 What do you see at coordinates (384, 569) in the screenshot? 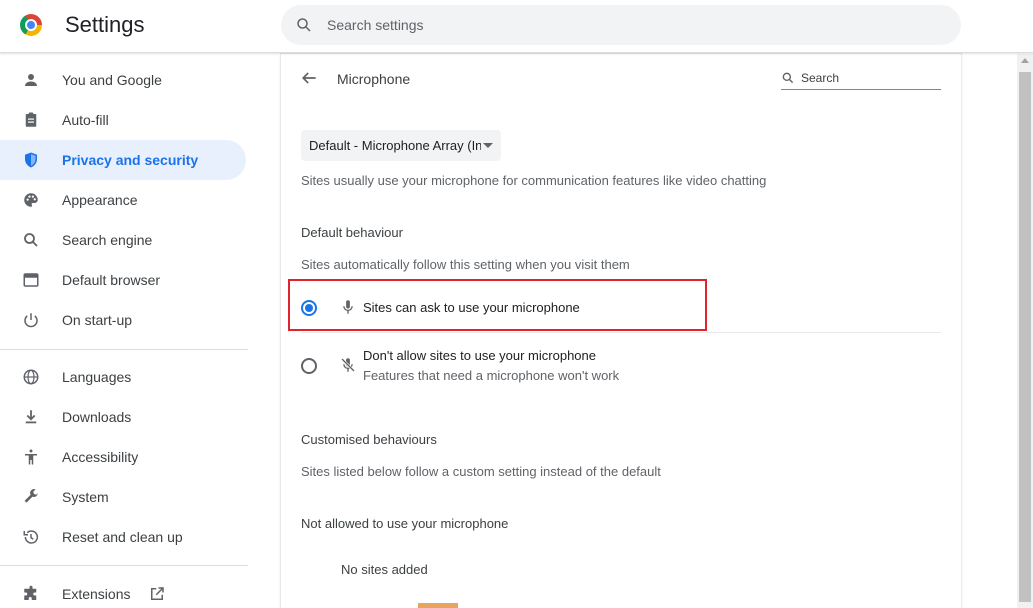
I see `no-sites-added-text: No sites added` at bounding box center [384, 569].